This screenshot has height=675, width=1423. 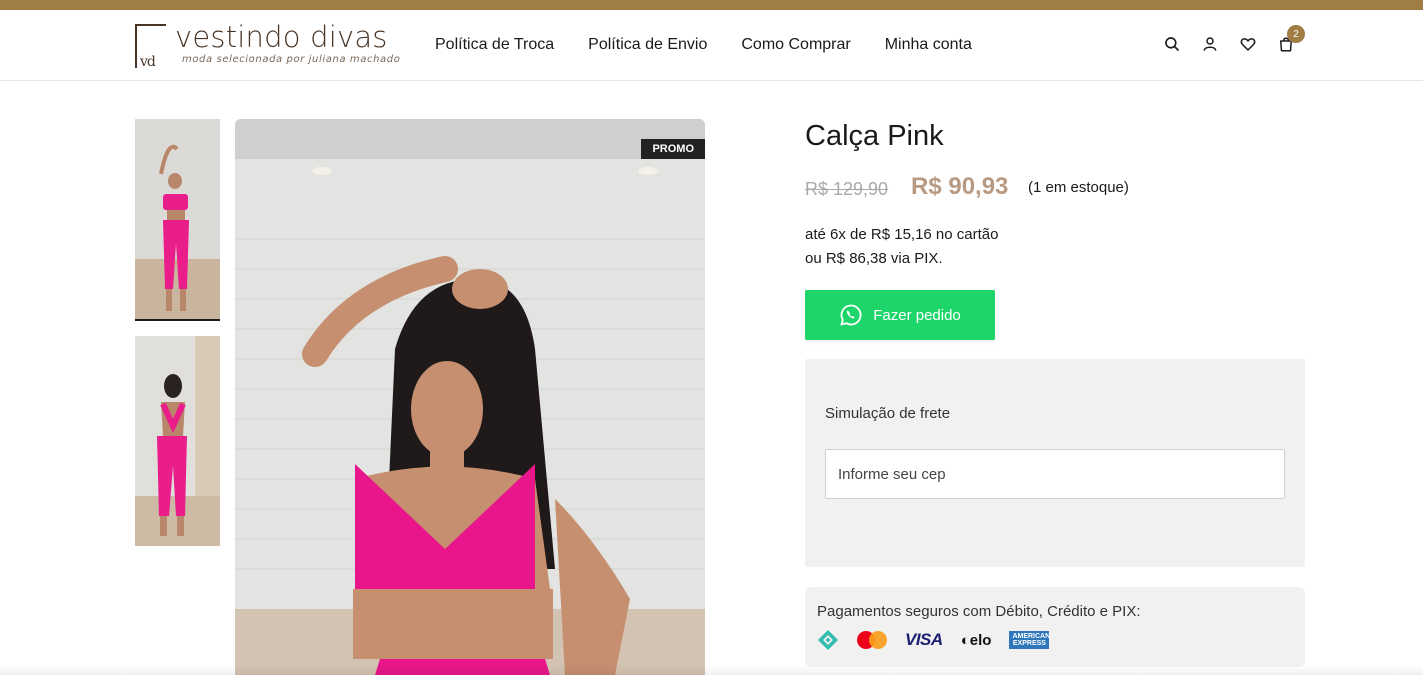 I want to click on user-icon, so click(x=1210, y=44).